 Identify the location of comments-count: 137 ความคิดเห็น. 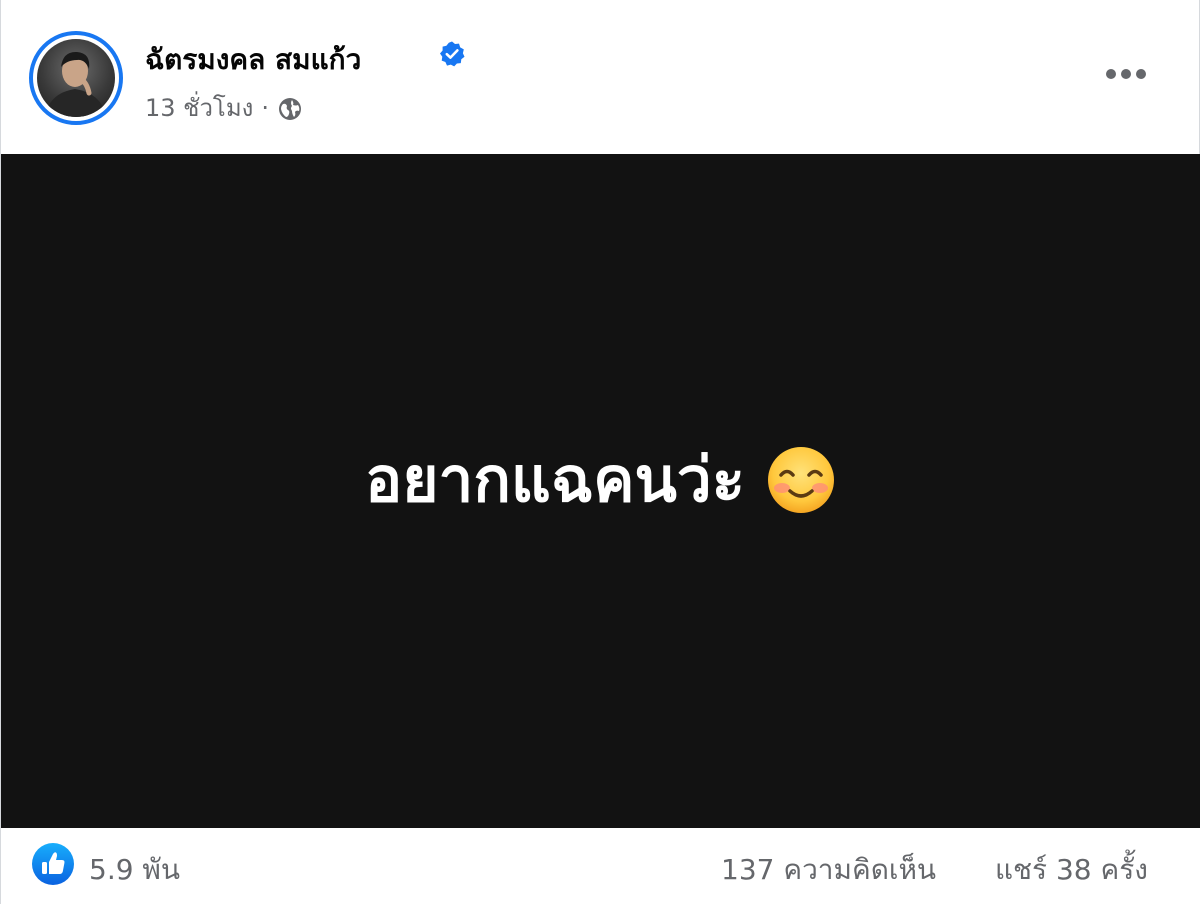
(828, 870).